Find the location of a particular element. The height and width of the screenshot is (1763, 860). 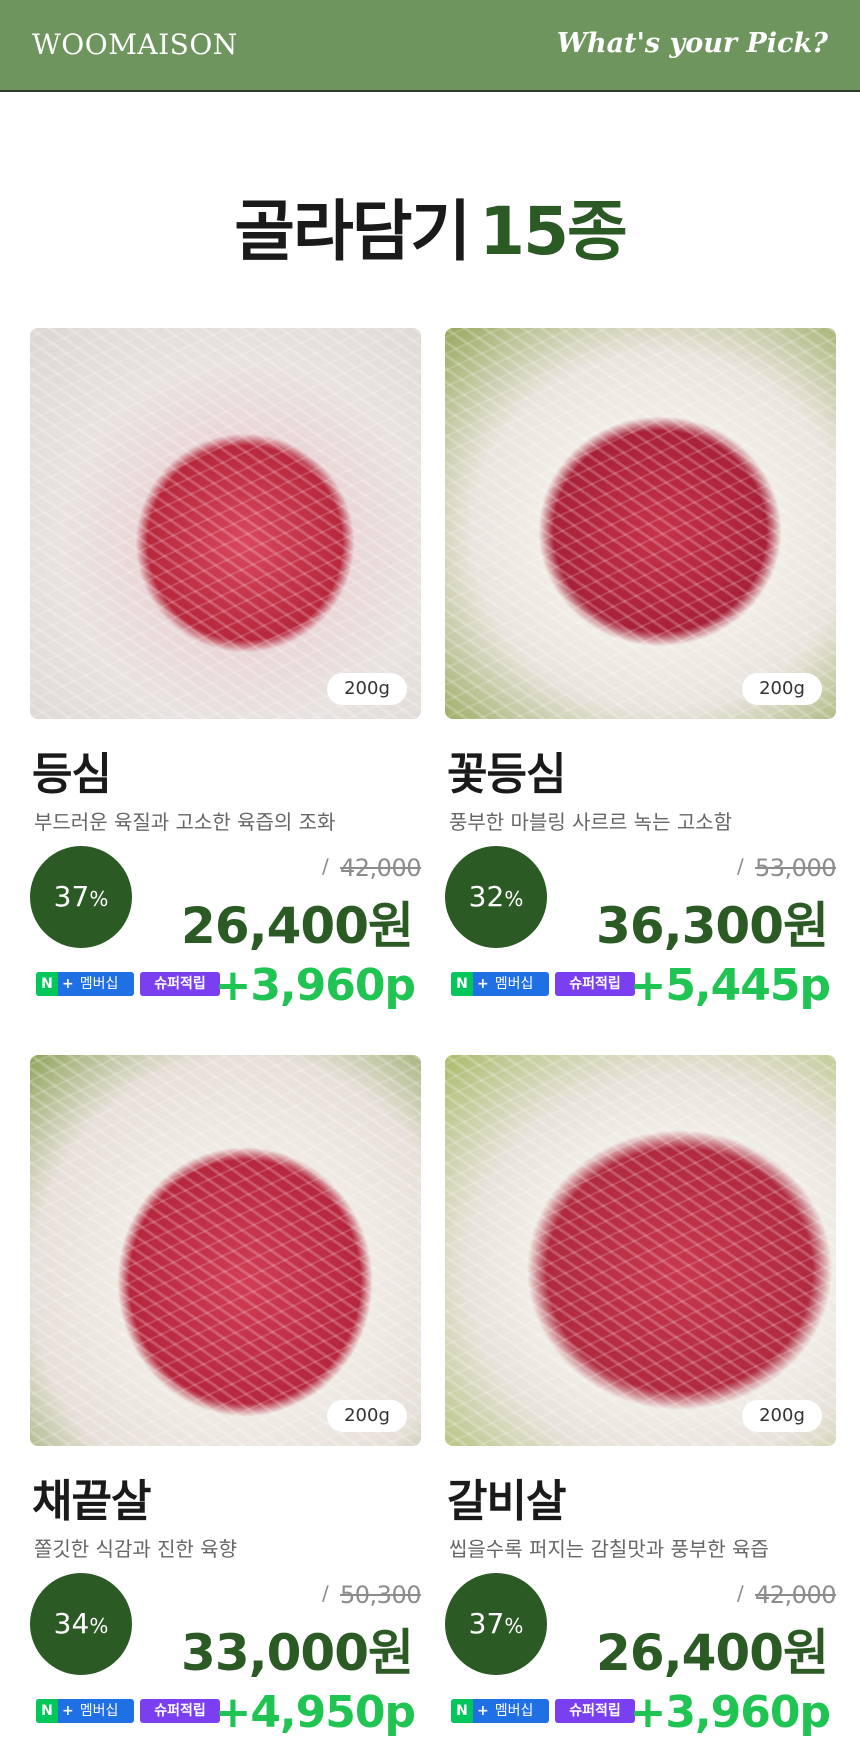

original-price: 50,300 is located at coordinates (371, 1595).